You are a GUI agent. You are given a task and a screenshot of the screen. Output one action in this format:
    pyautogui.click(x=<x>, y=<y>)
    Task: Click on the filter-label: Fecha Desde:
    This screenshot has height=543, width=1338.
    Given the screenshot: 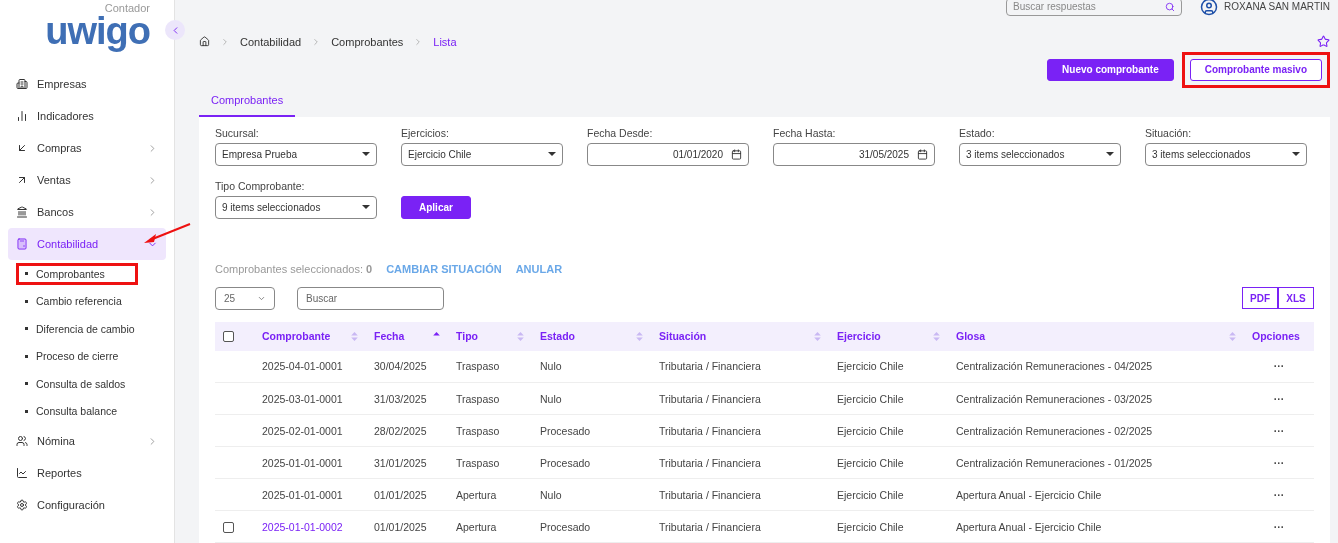 What is the action you would take?
    pyautogui.click(x=620, y=132)
    